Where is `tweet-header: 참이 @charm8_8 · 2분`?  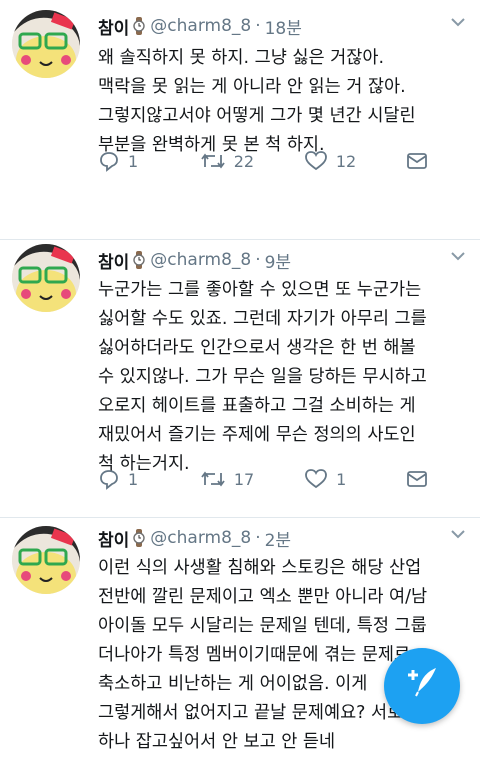
tweet-header: 참이 @charm8_8 · 2분 is located at coordinates (194, 538).